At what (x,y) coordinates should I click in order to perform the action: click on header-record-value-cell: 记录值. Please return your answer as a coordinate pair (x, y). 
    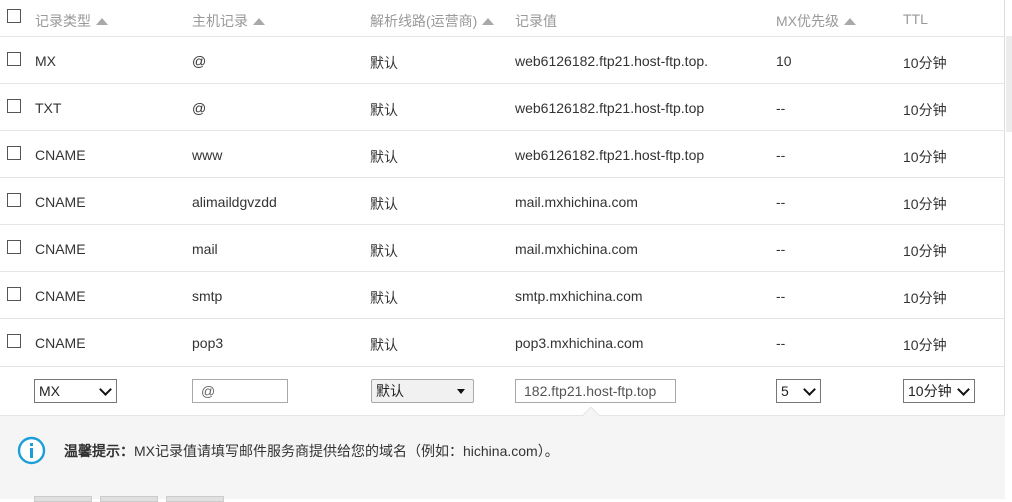
    Looking at the image, I should click on (536, 21).